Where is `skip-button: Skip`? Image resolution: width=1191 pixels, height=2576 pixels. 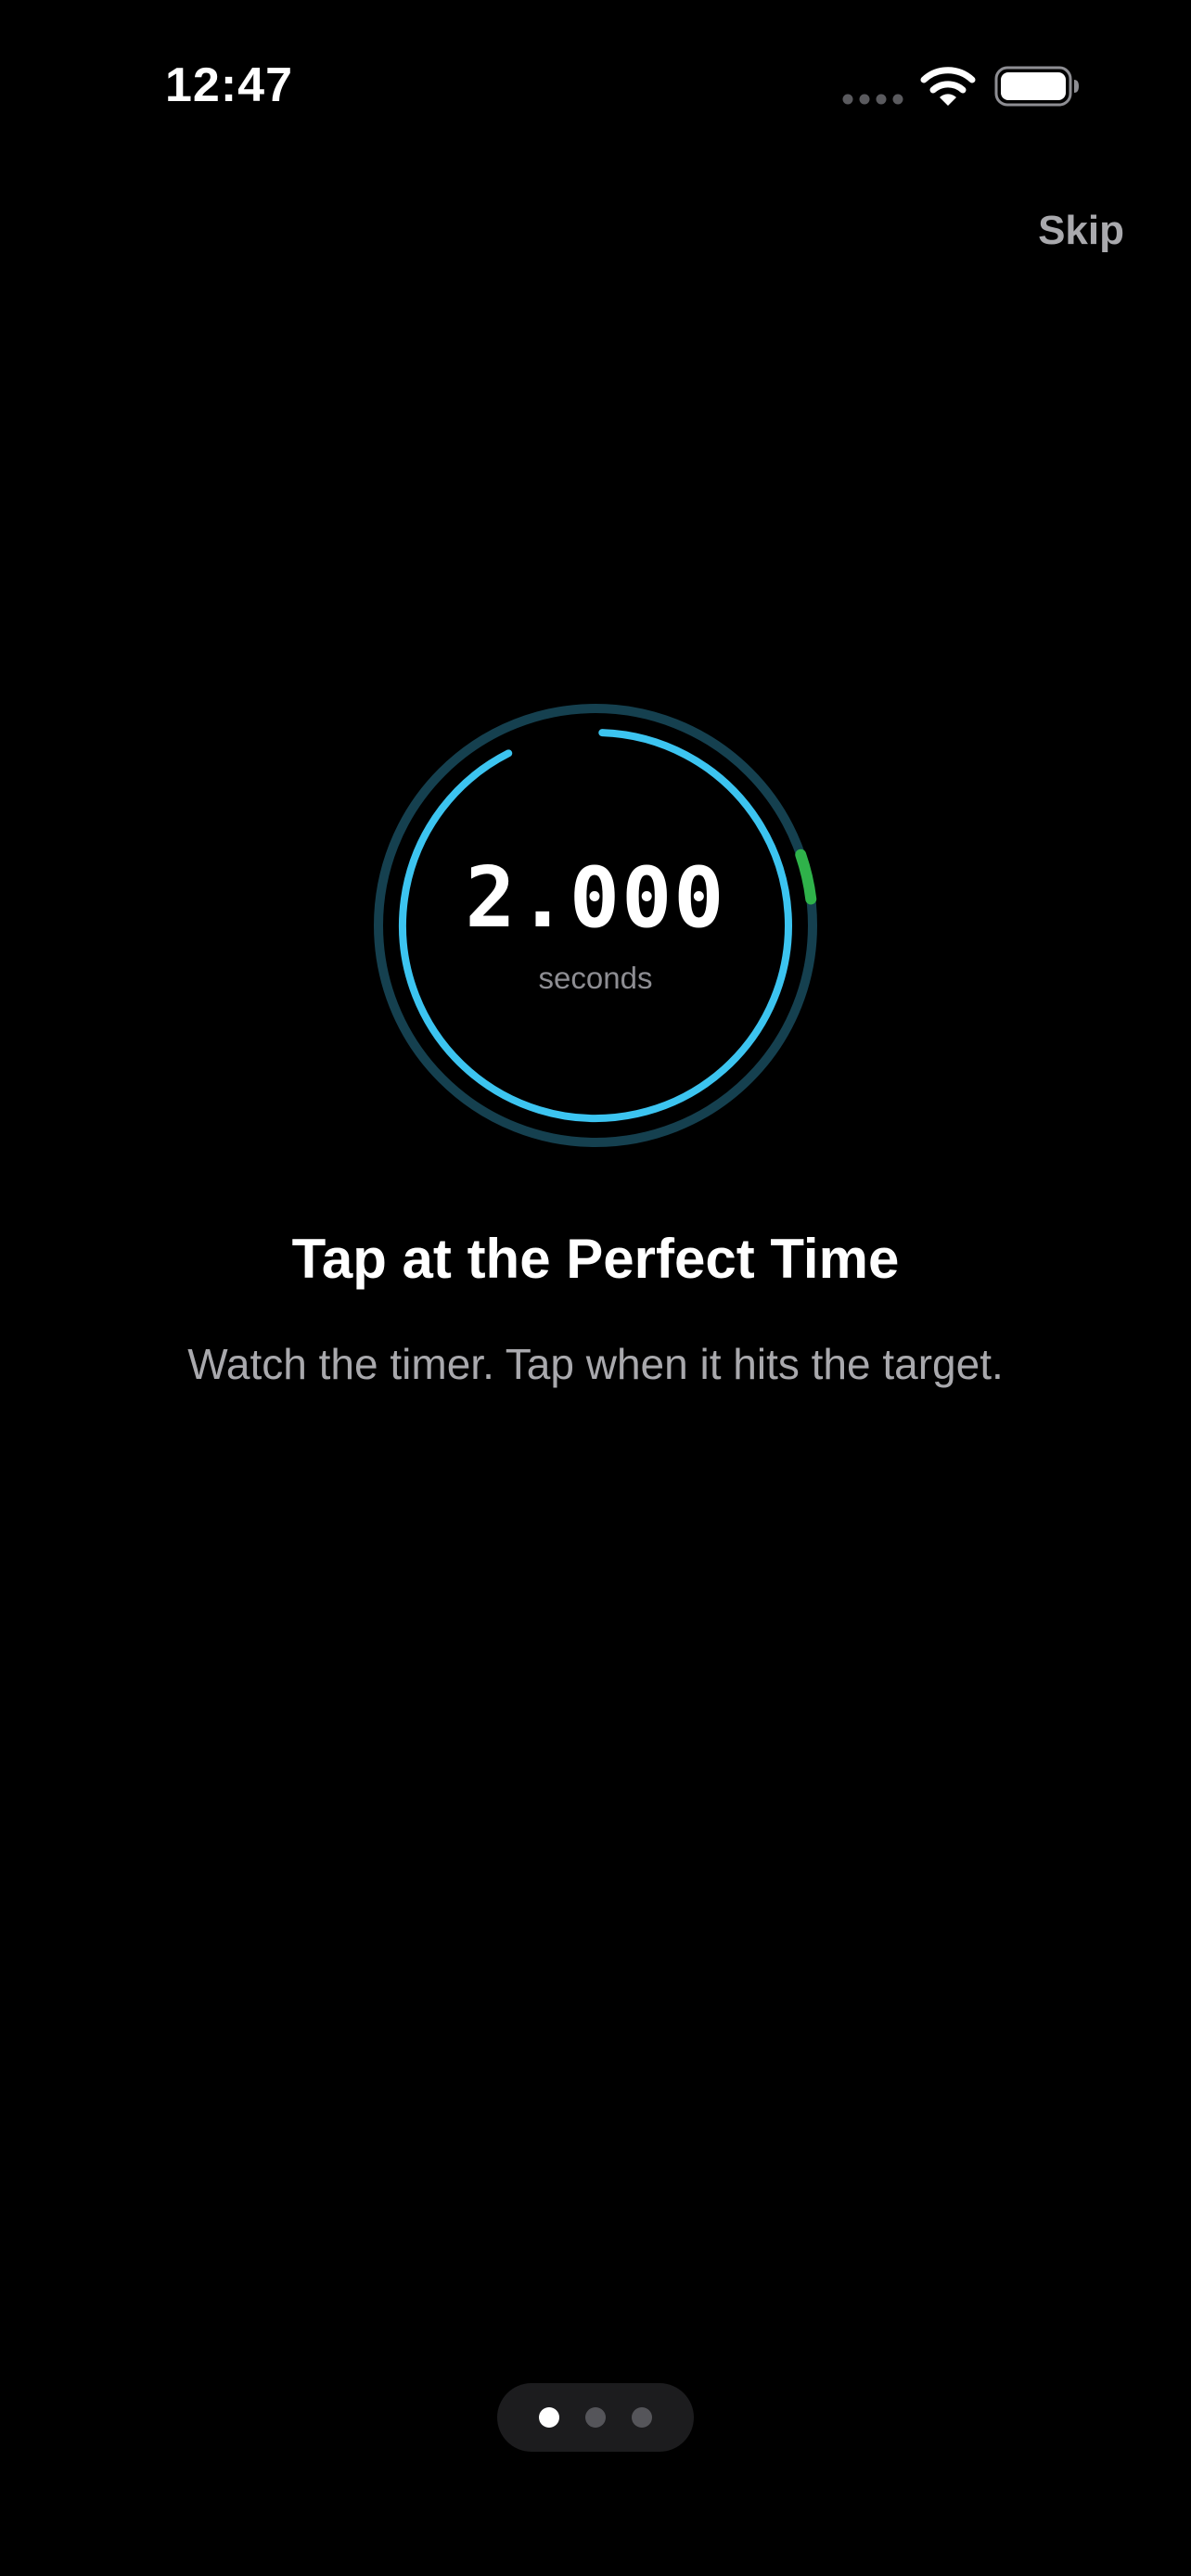
skip-button: Skip is located at coordinates (1081, 231).